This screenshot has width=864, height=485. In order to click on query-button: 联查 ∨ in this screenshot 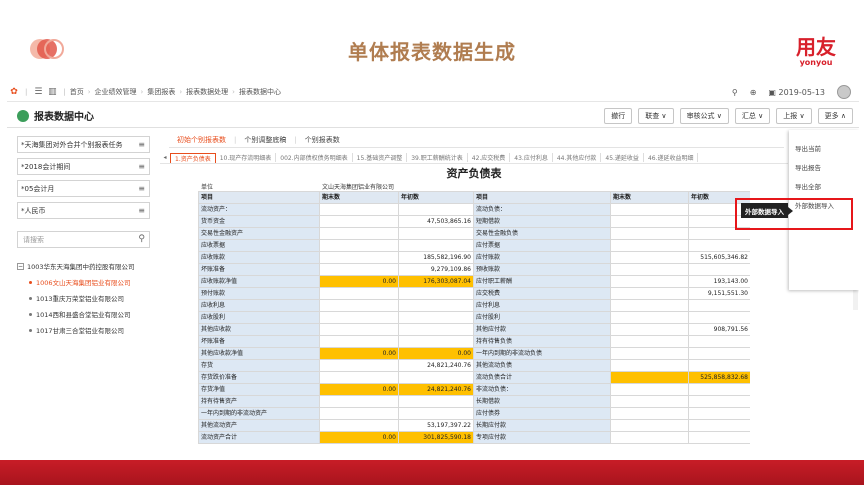, I will do `click(656, 116)`.